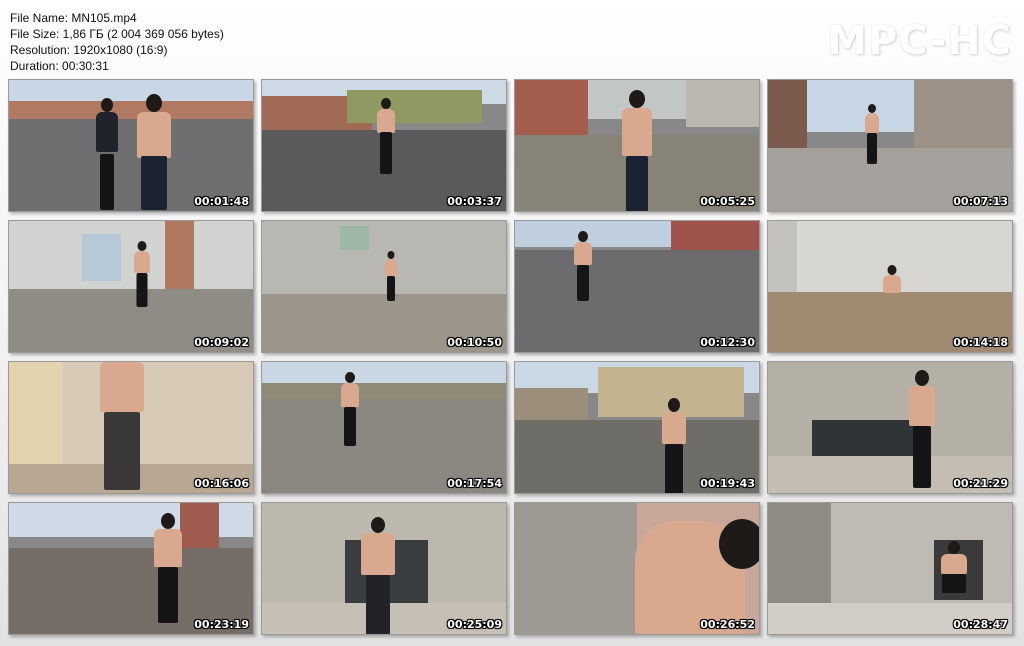  I want to click on thumbnail: 00:07:13, so click(890, 145).